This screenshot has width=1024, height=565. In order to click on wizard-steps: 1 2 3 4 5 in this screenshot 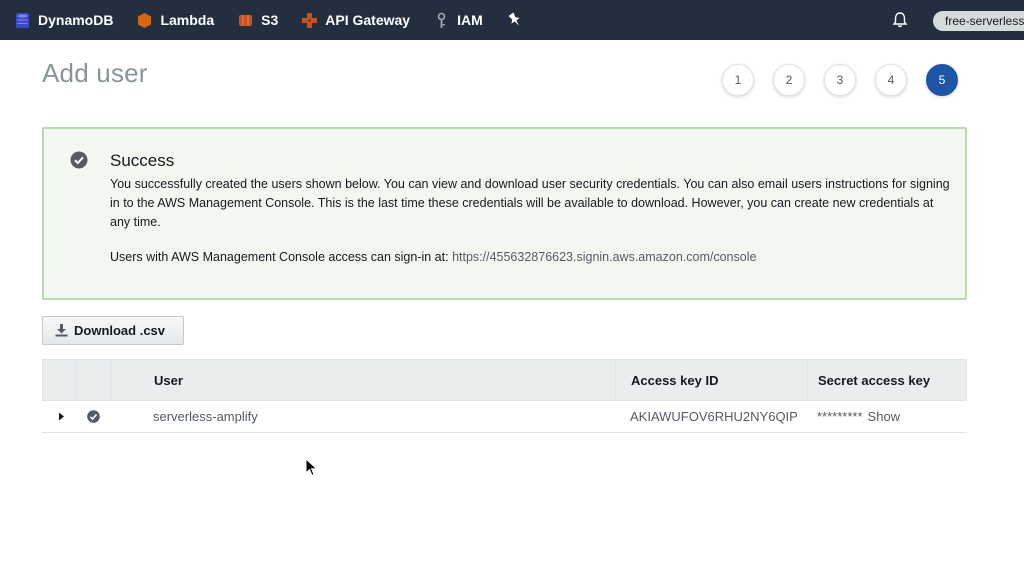, I will do `click(849, 80)`.